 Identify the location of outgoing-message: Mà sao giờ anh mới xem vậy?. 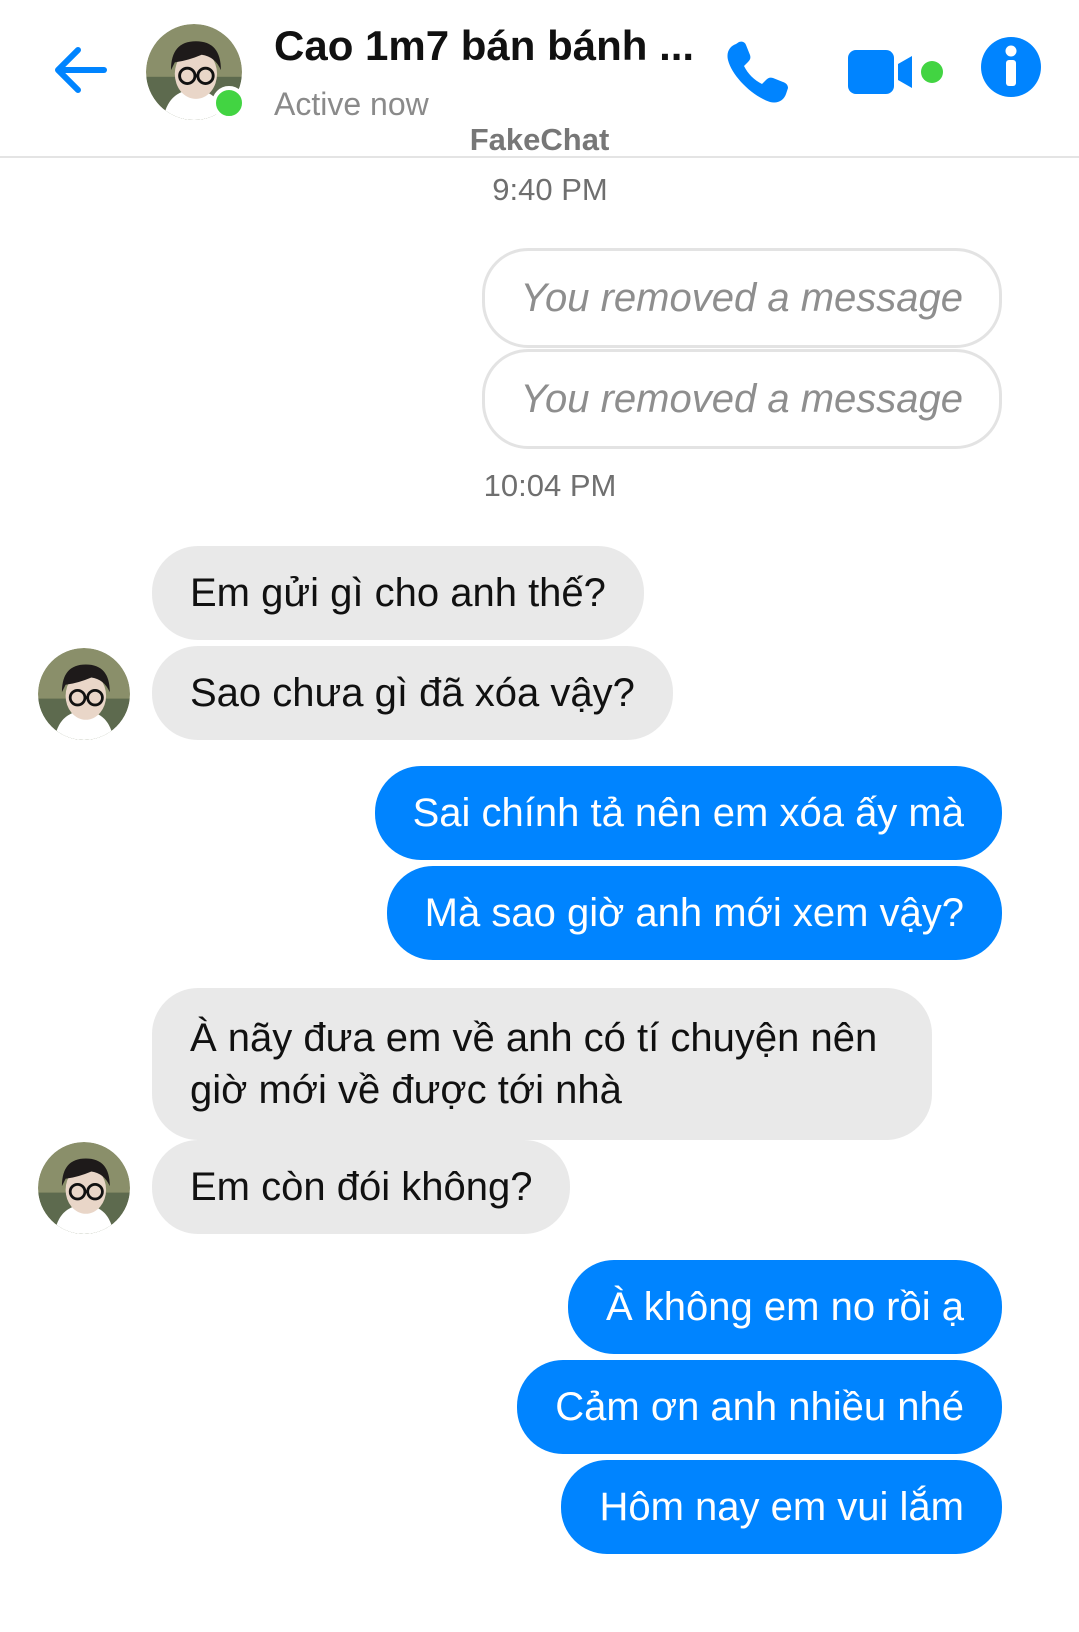
(694, 913).